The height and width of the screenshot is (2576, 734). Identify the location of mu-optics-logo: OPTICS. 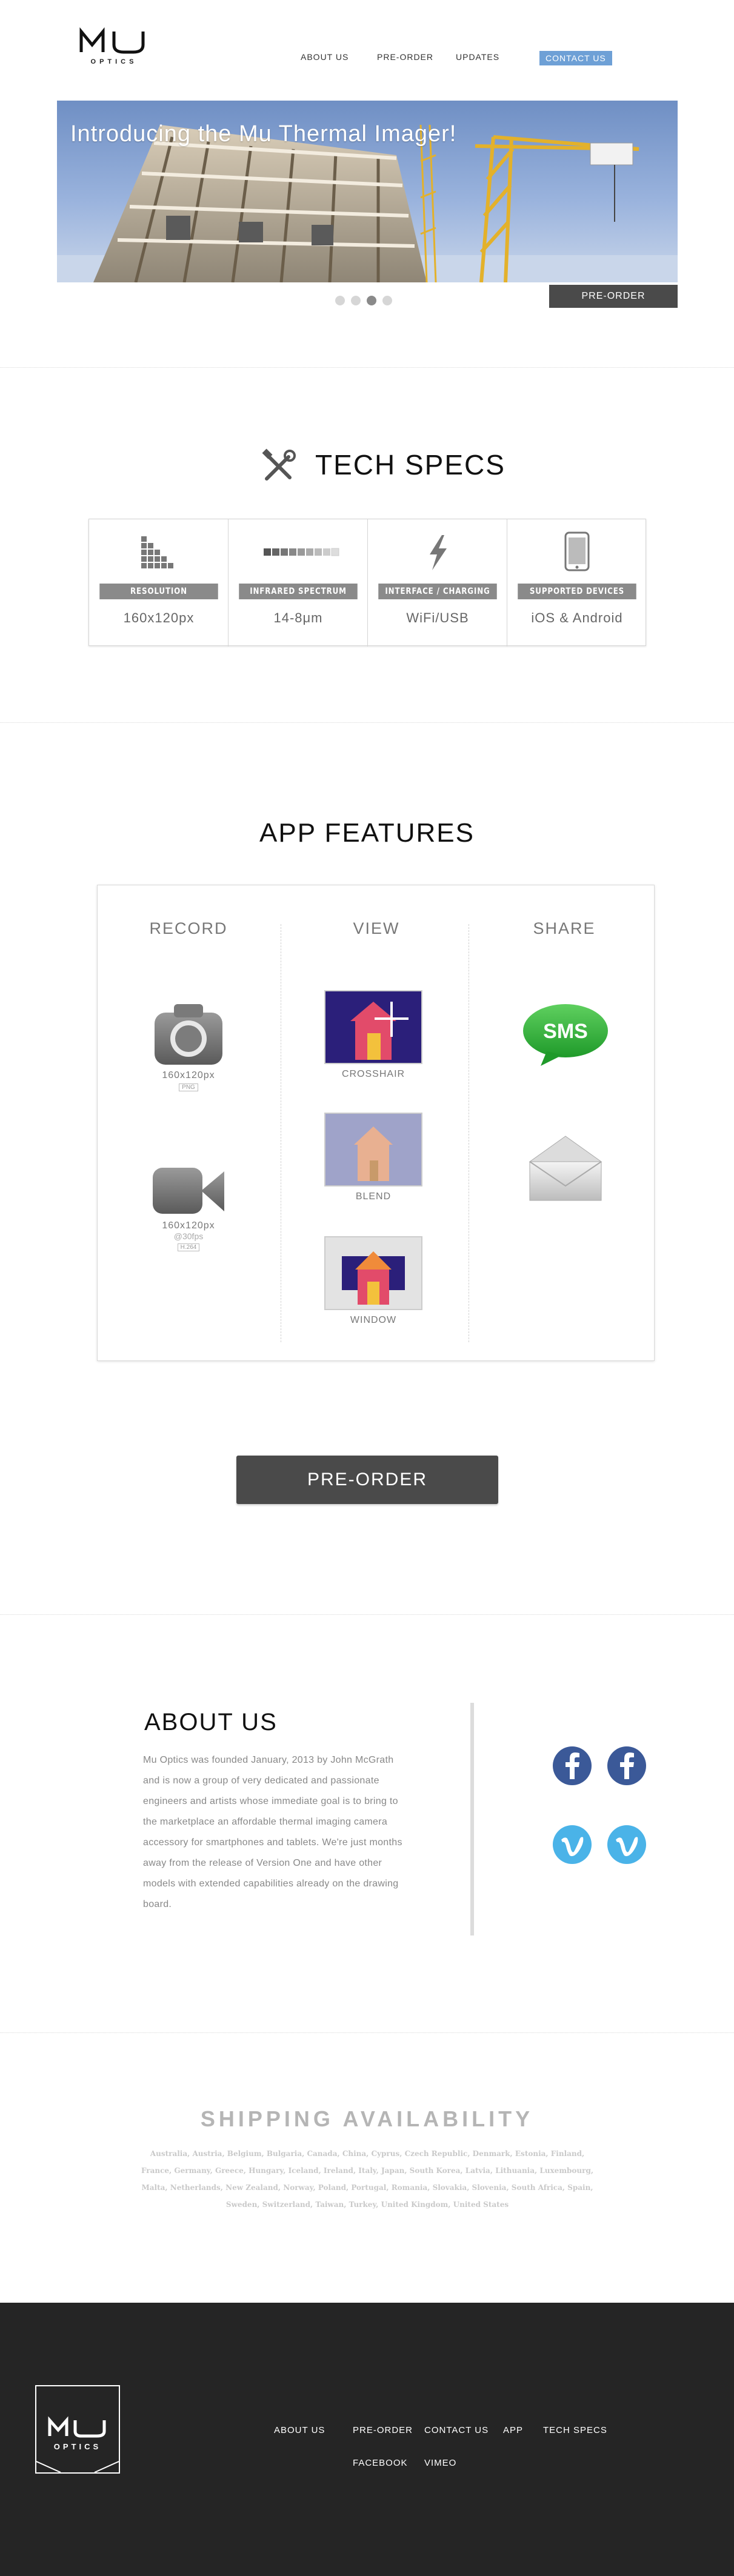
(114, 48).